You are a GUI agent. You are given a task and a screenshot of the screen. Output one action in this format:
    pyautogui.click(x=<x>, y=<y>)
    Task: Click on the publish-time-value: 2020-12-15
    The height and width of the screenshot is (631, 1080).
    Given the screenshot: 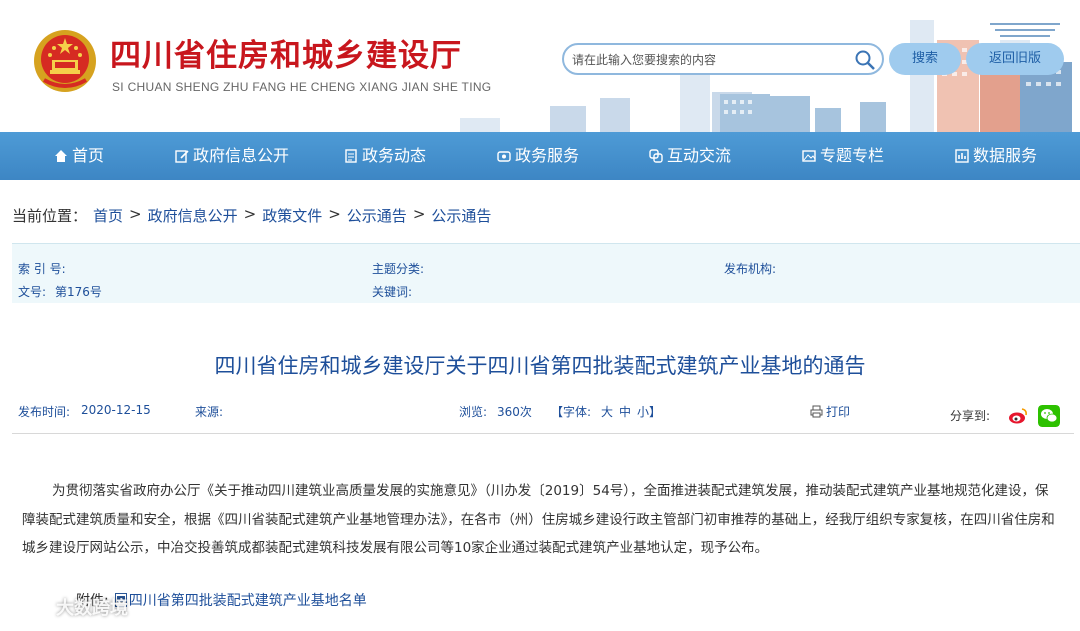 What is the action you would take?
    pyautogui.click(x=116, y=410)
    